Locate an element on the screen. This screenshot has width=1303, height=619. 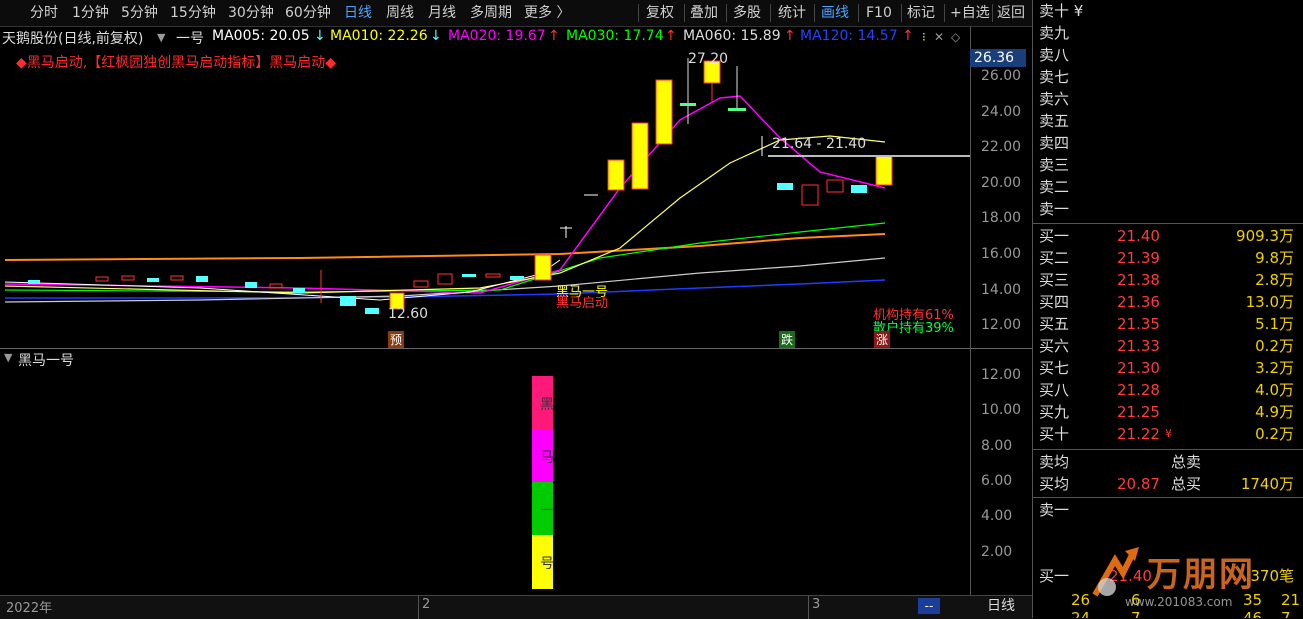
buy-row: 买四 21.36 13.0万 is located at coordinates (1168, 302).